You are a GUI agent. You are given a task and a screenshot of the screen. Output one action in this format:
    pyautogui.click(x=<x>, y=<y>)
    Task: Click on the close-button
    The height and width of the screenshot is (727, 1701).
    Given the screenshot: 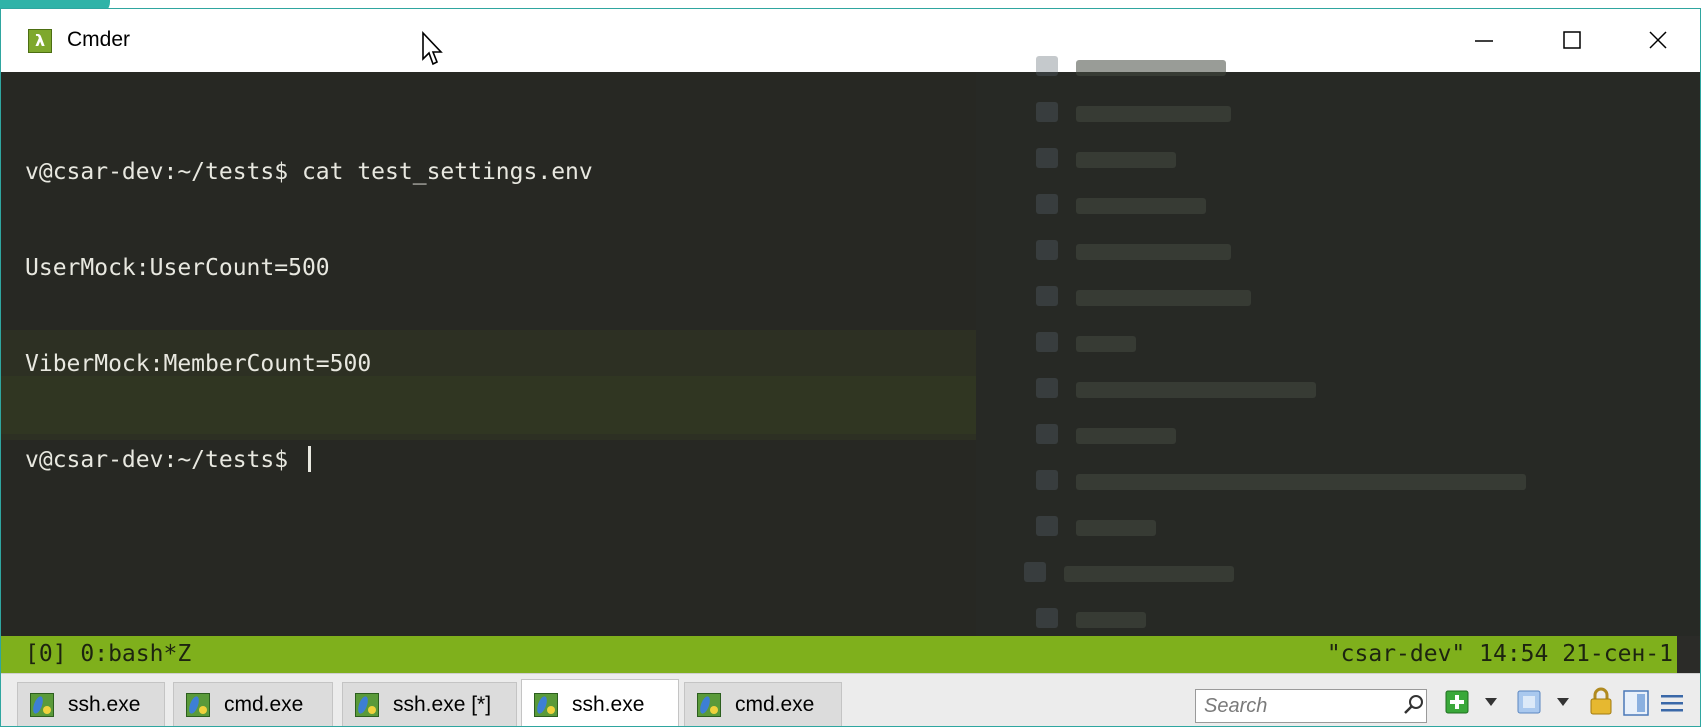 What is the action you would take?
    pyautogui.click(x=1658, y=40)
    